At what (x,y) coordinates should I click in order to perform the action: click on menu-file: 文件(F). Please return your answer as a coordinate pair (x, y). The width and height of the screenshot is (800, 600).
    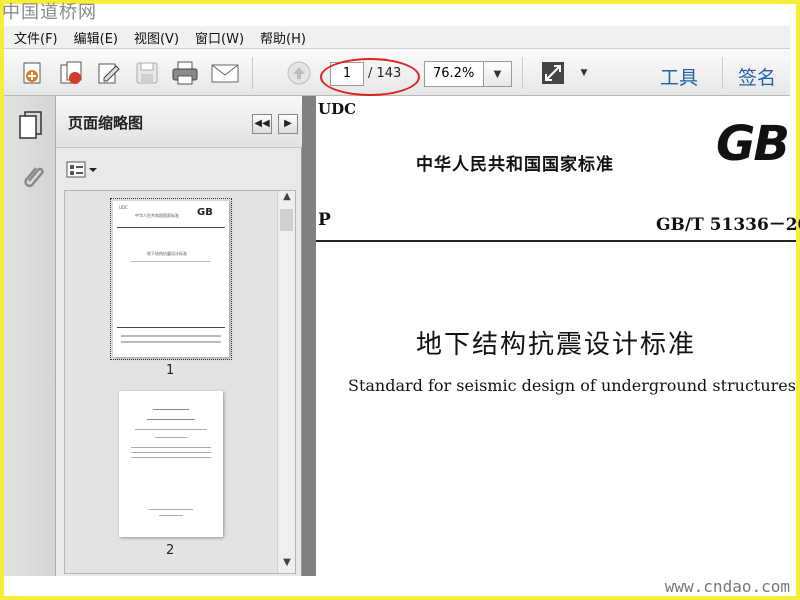
    Looking at the image, I should click on (36, 37).